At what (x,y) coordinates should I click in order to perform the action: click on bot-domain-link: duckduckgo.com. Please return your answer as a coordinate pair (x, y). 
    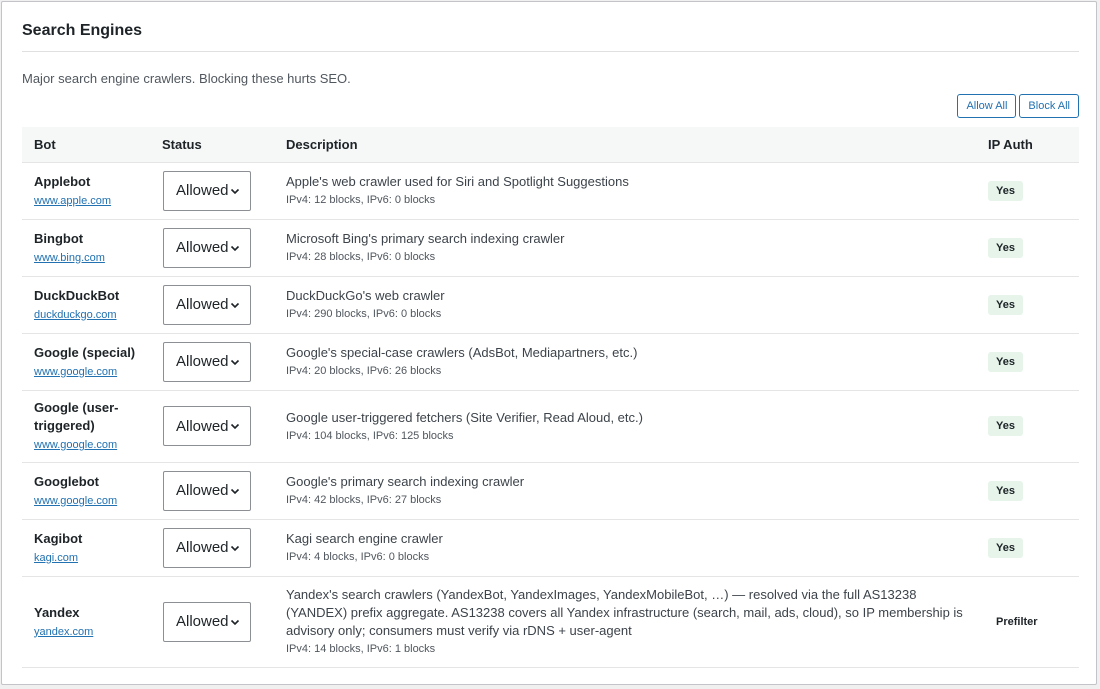
    Looking at the image, I should click on (75, 315).